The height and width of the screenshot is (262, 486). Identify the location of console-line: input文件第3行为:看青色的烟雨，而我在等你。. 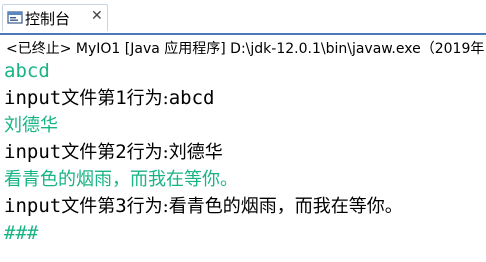
(245, 206).